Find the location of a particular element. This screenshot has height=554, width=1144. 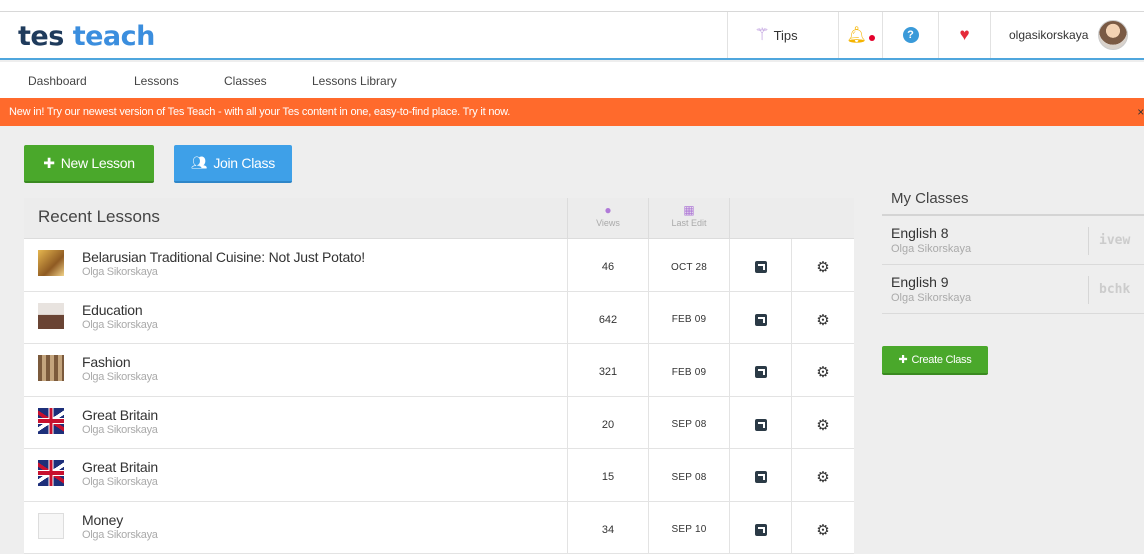

nav-classes: Classes is located at coordinates (245, 81).